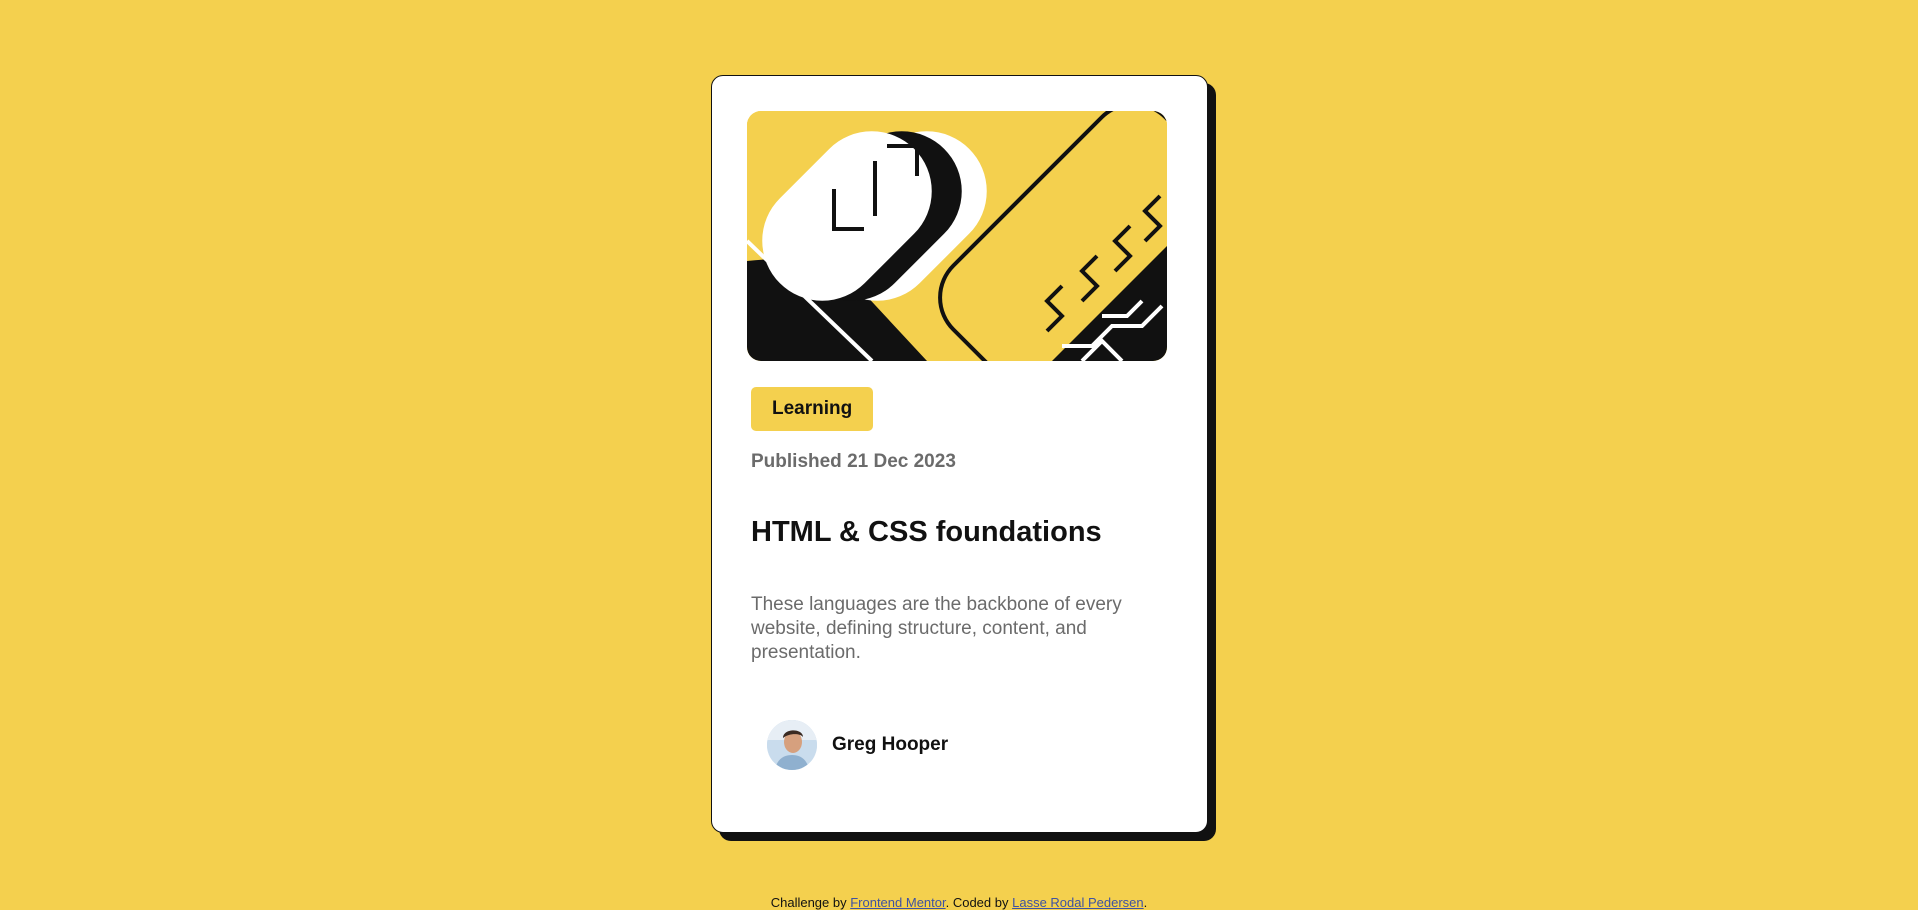  Describe the element at coordinates (979, 902) in the screenshot. I see `attribution-middle: . Coded by` at that location.